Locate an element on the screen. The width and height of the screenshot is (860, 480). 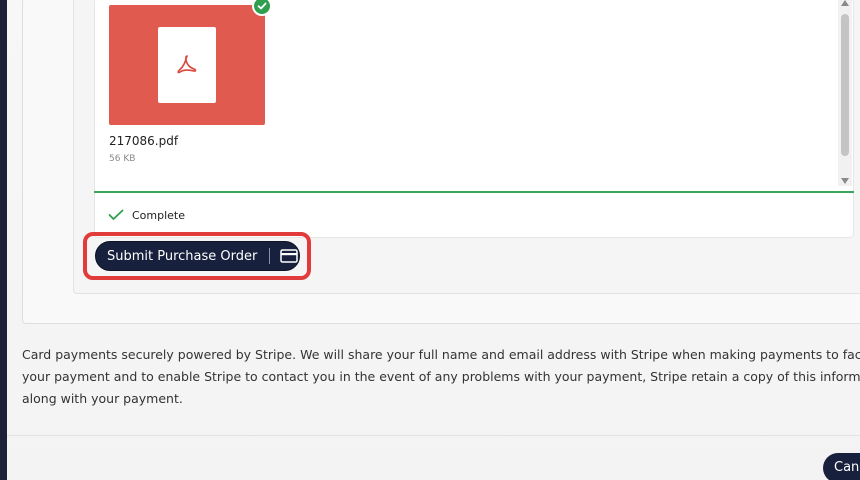
upload-status-text: Complete is located at coordinates (159, 215).